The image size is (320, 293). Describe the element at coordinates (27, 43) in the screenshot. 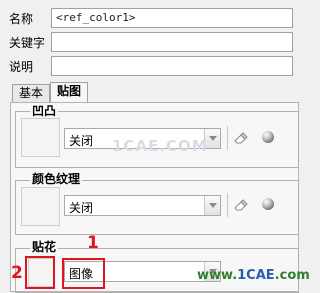

I see `keyword-label: 关键字` at that location.